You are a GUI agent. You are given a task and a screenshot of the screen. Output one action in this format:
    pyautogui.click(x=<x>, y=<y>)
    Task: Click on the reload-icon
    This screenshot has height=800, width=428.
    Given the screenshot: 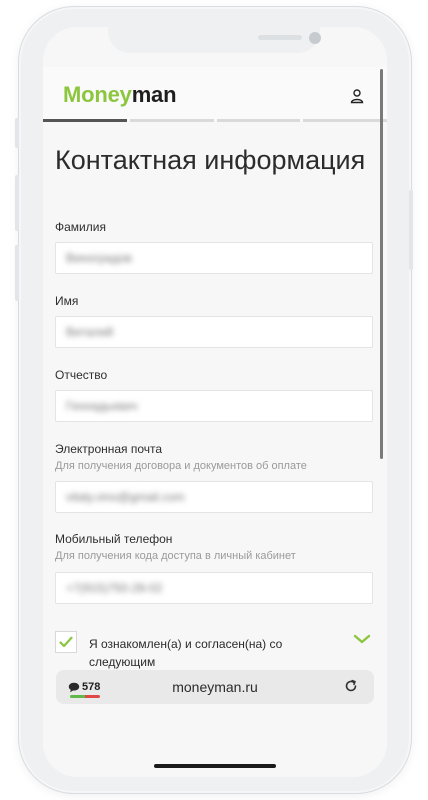 What is the action you would take?
    pyautogui.click(x=351, y=686)
    